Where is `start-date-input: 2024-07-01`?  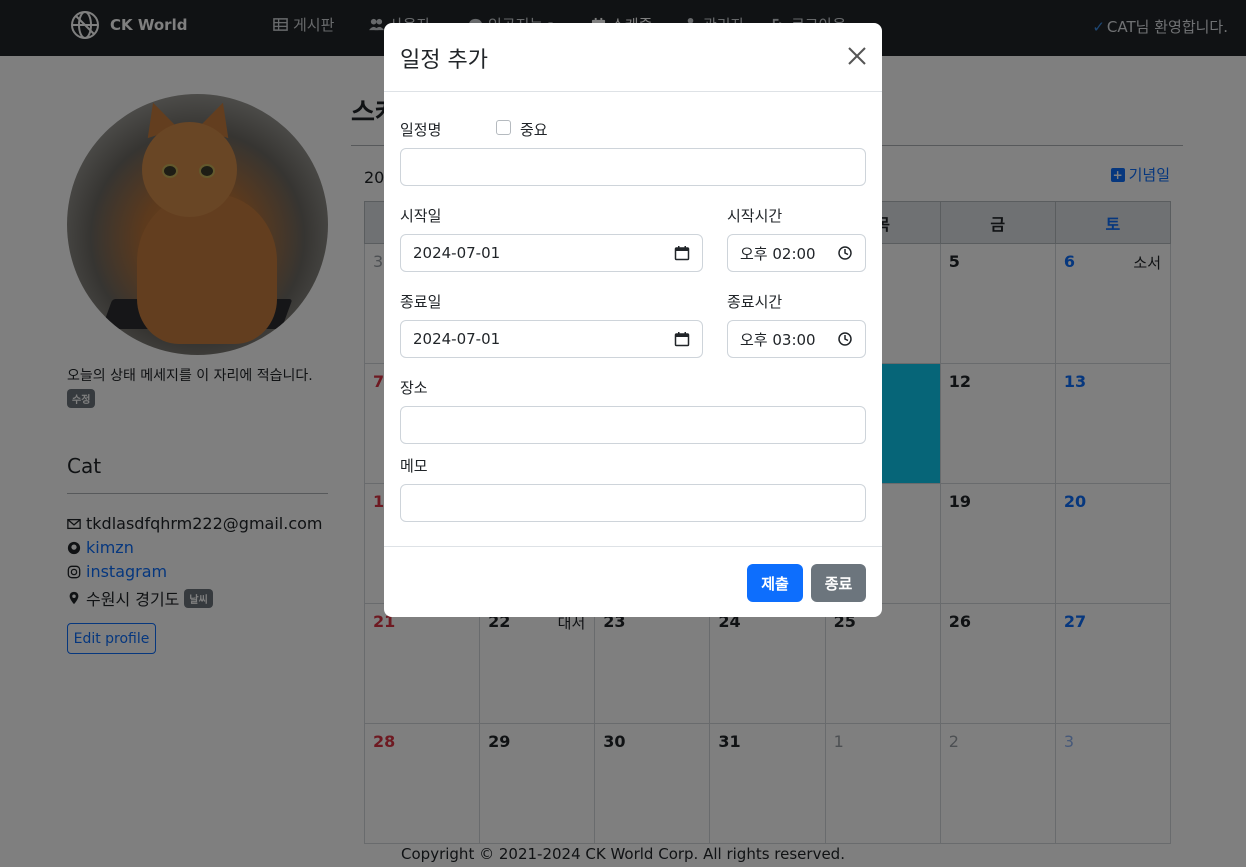
start-date-input: 2024-07-01 is located at coordinates (551, 253).